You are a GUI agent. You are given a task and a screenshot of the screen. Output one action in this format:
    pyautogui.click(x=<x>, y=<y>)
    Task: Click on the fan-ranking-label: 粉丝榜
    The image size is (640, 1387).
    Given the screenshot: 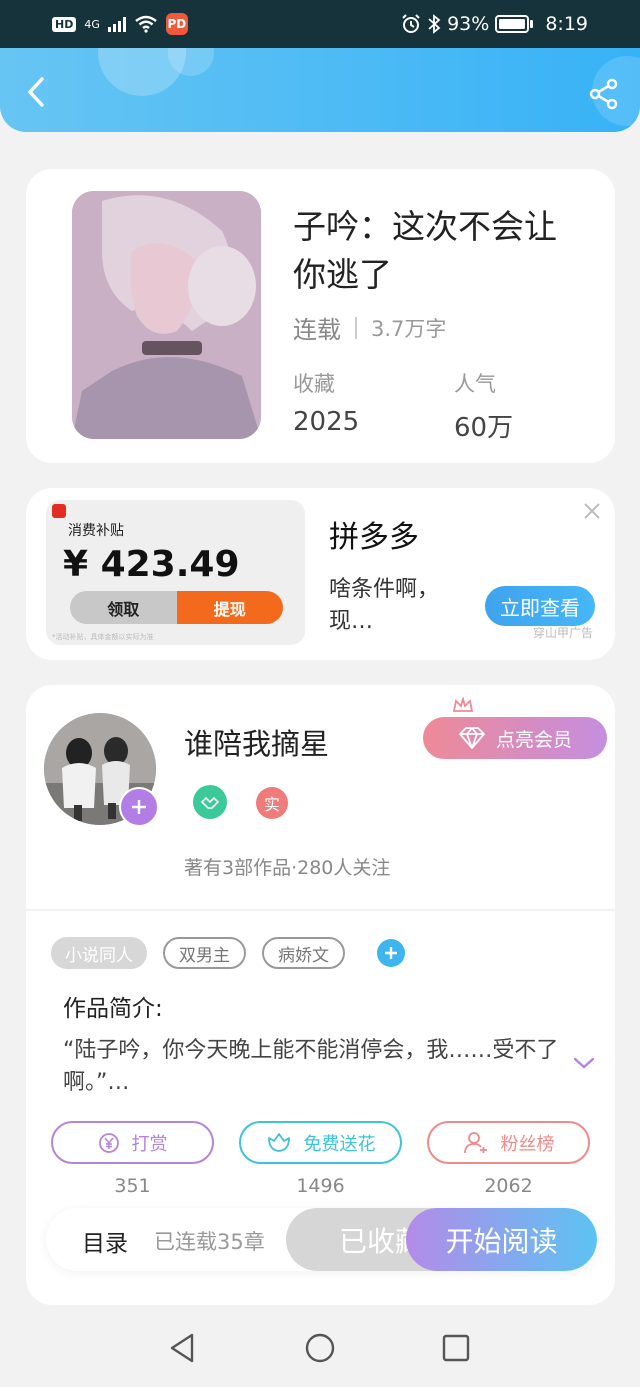 What is the action you would take?
    pyautogui.click(x=527, y=1144)
    